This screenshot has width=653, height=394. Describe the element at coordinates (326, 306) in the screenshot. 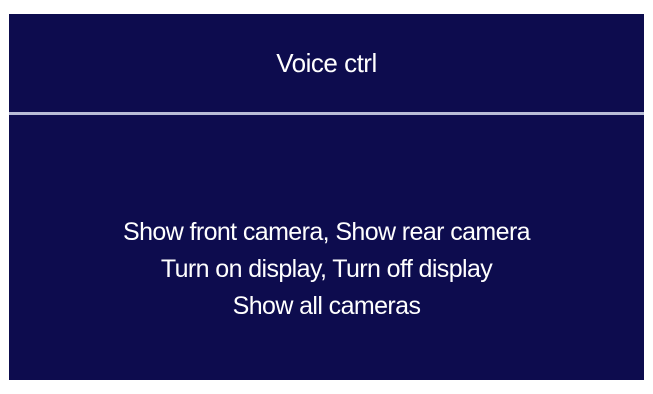

I see `voice-command-line: Show all cameras` at that location.